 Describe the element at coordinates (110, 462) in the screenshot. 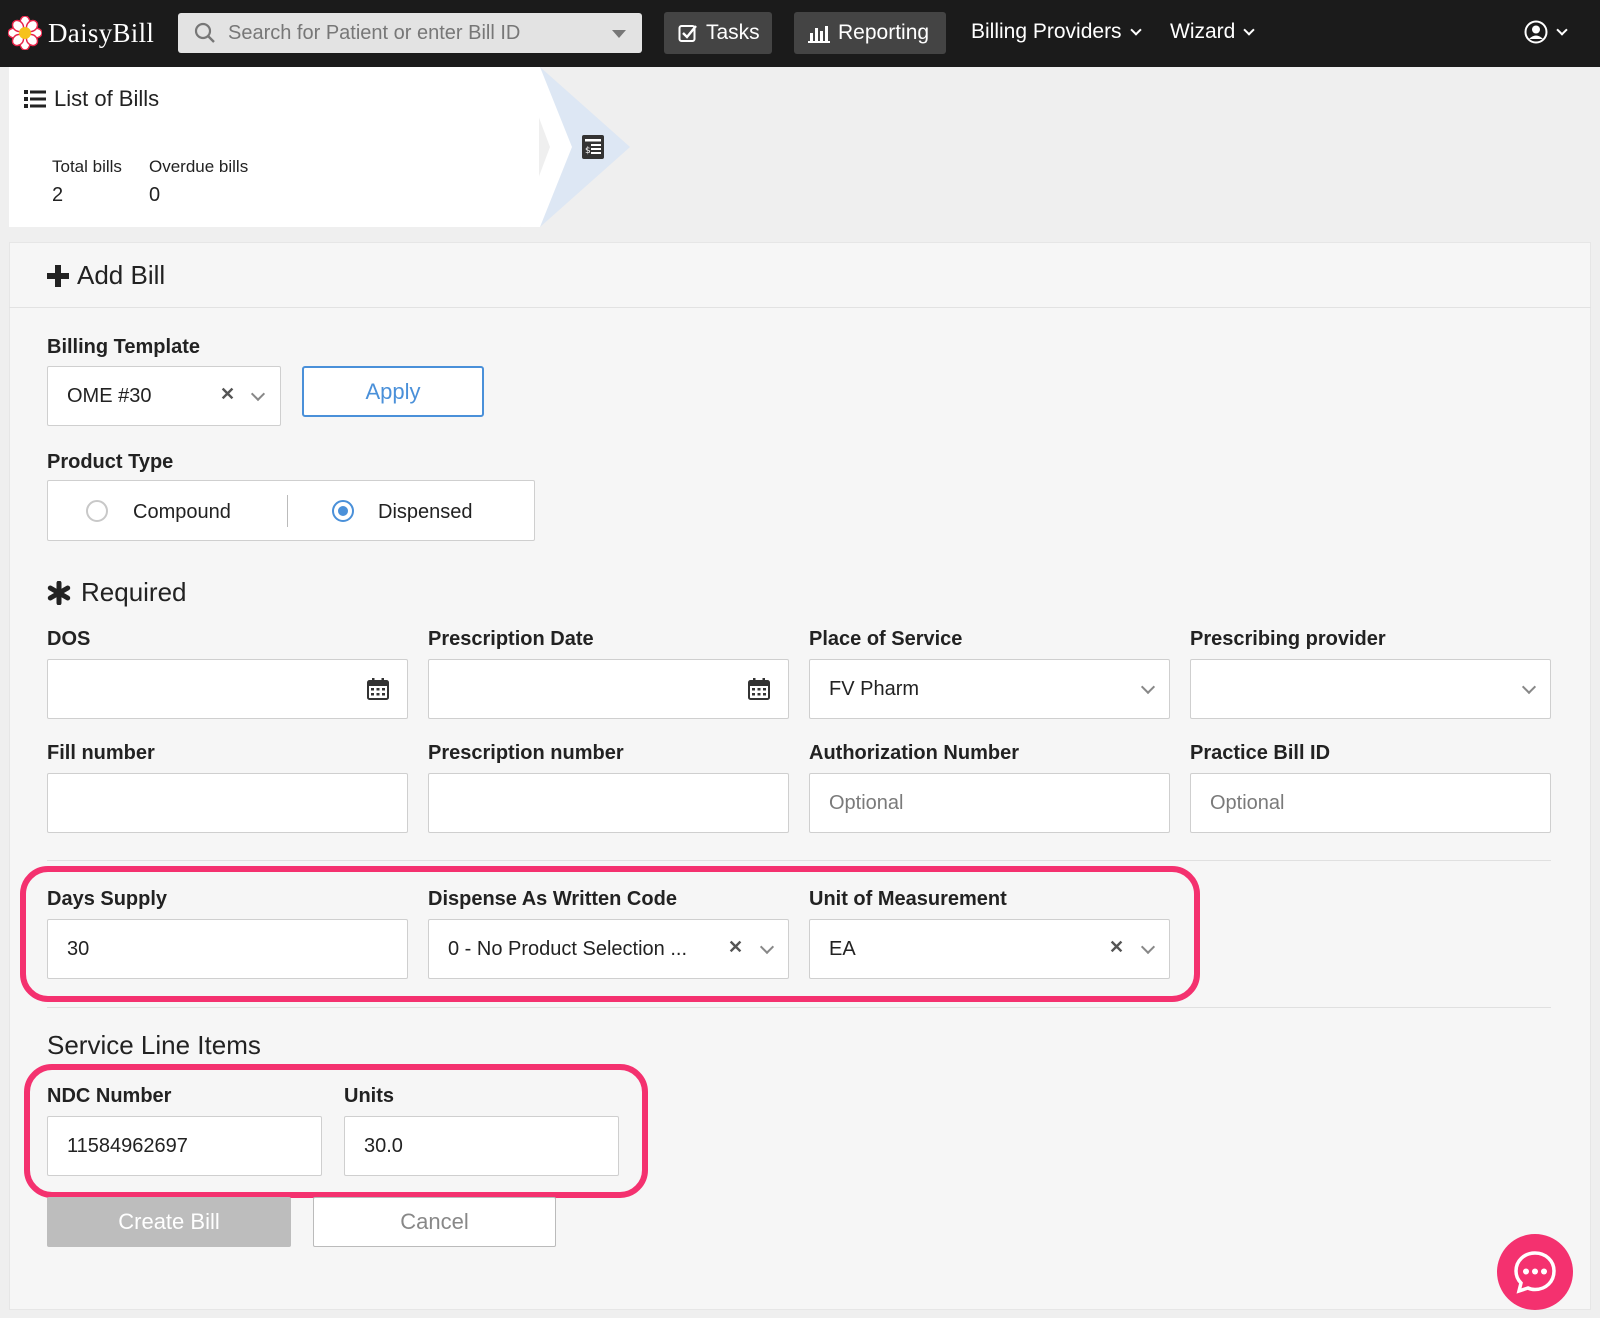

I see `product-type-label: Product Type` at that location.